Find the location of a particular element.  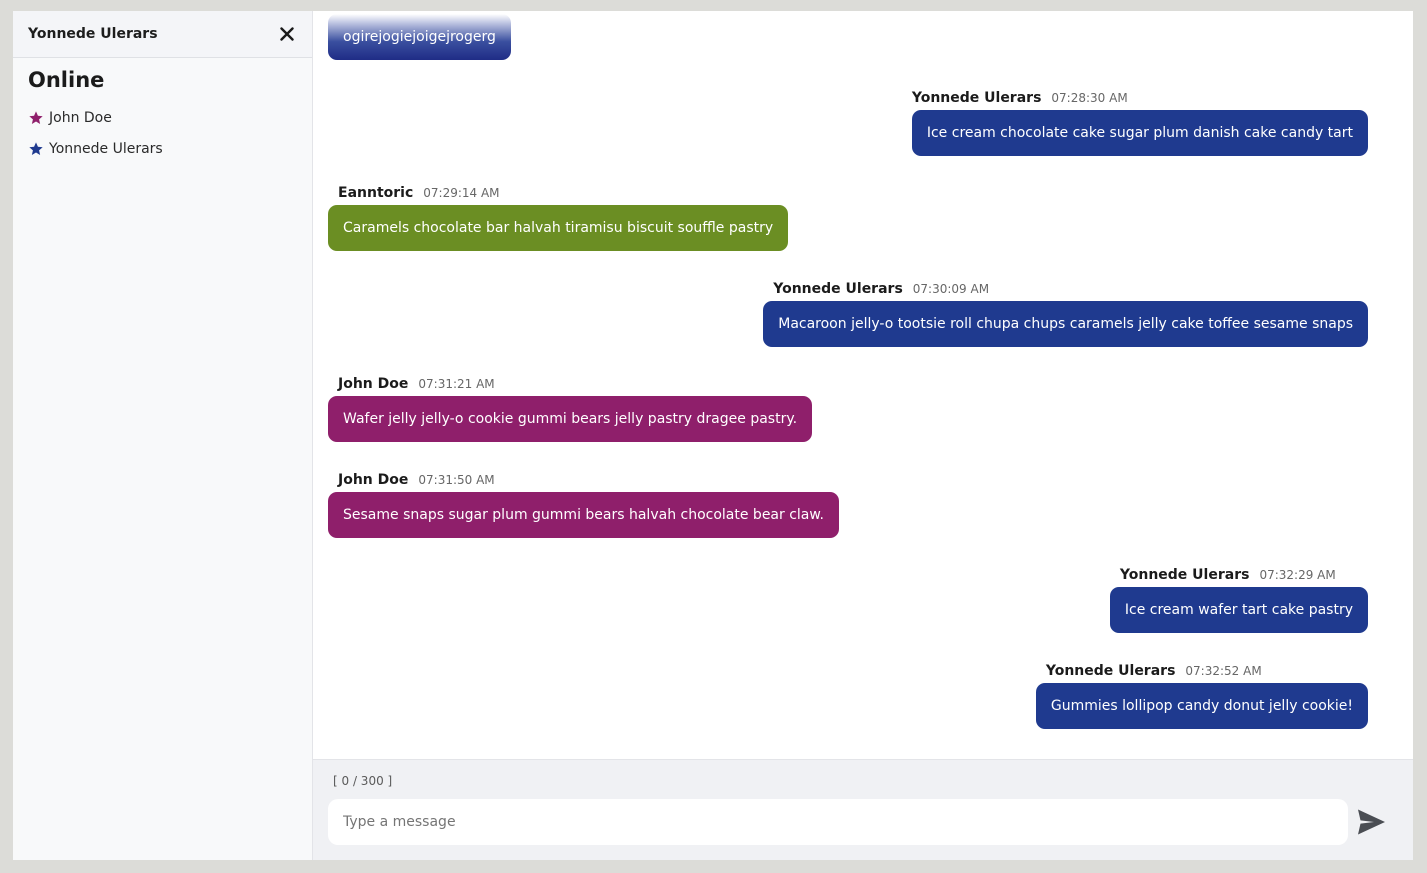

message-bubble: ogirejogiejoigejrogerg is located at coordinates (419, 37).